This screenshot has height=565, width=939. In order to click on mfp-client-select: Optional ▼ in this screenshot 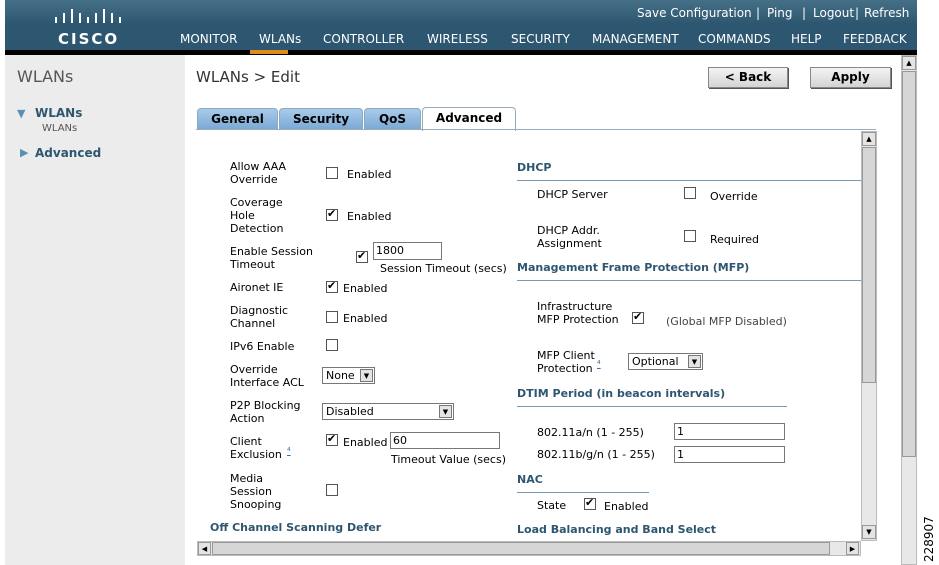, I will do `click(665, 361)`.